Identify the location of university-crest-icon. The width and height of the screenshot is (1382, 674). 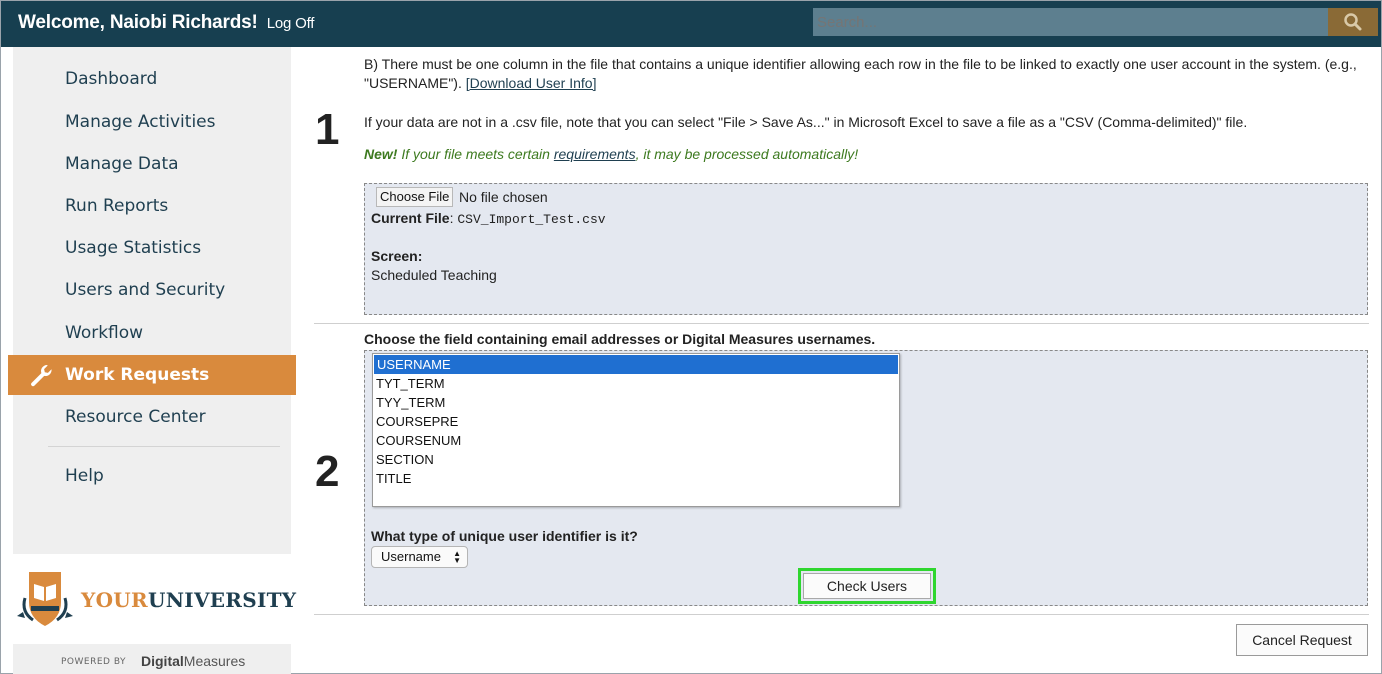
(45, 599).